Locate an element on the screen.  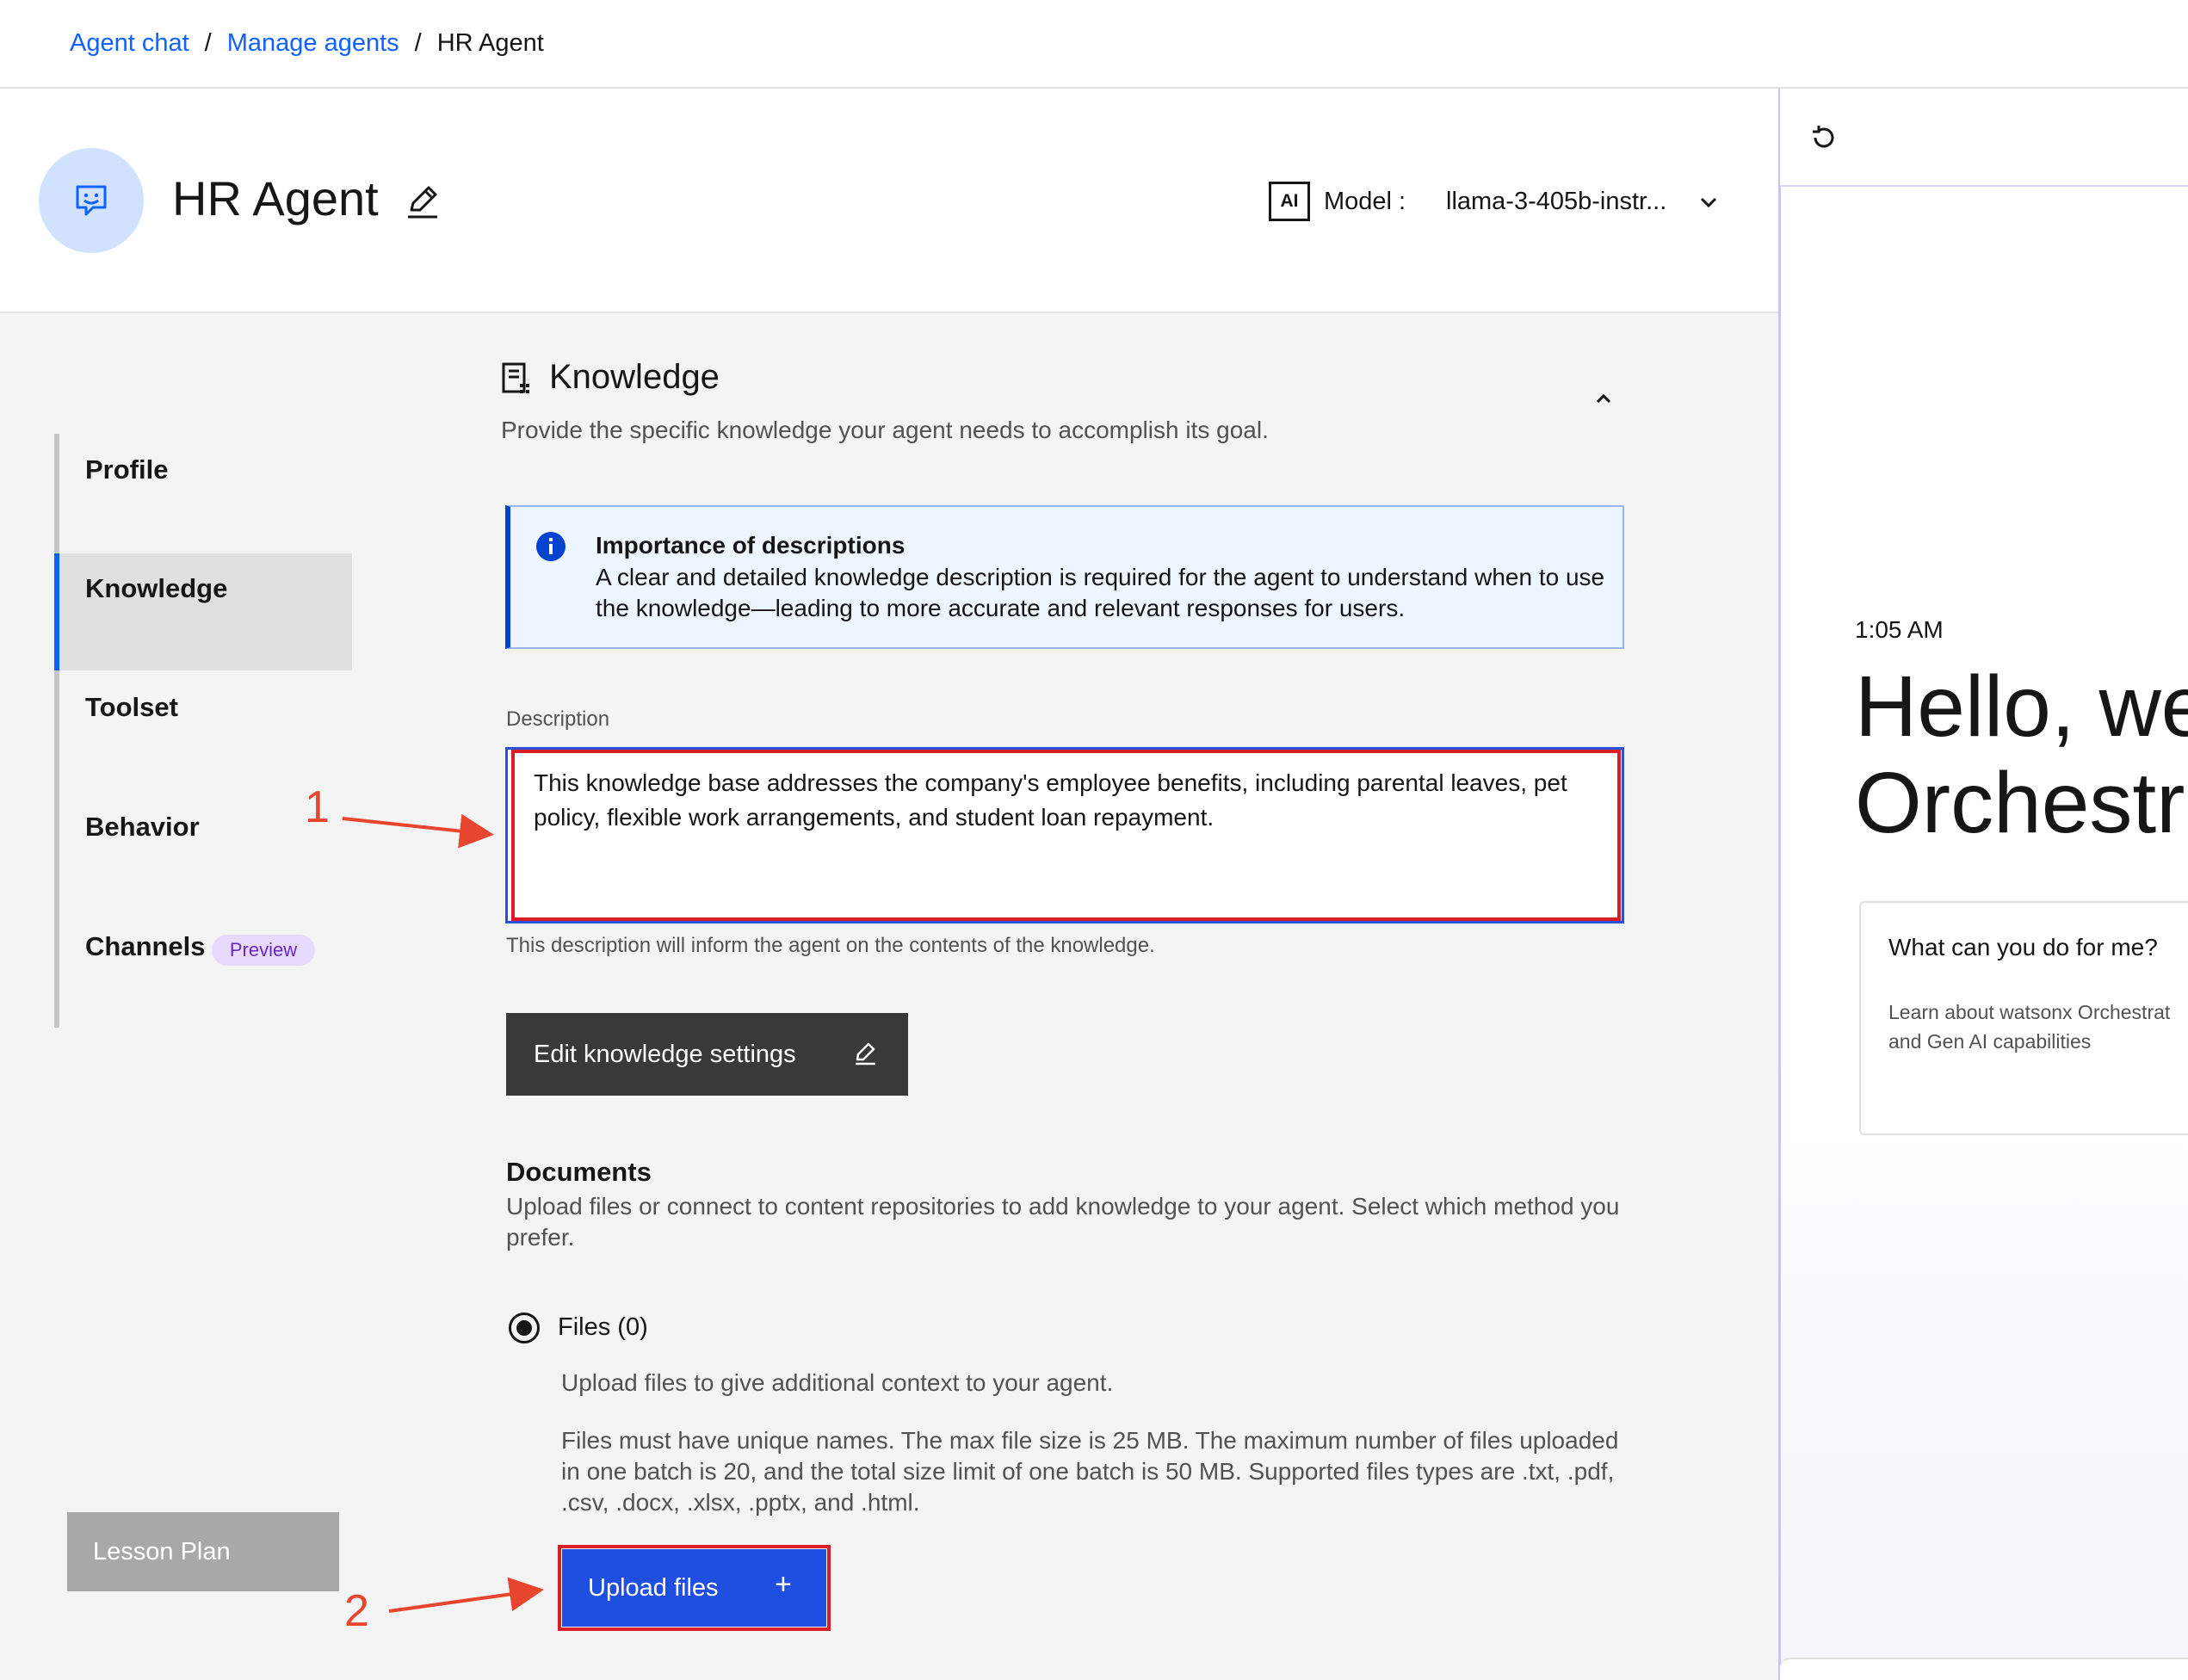
documents-title: Documents is located at coordinates (579, 1172).